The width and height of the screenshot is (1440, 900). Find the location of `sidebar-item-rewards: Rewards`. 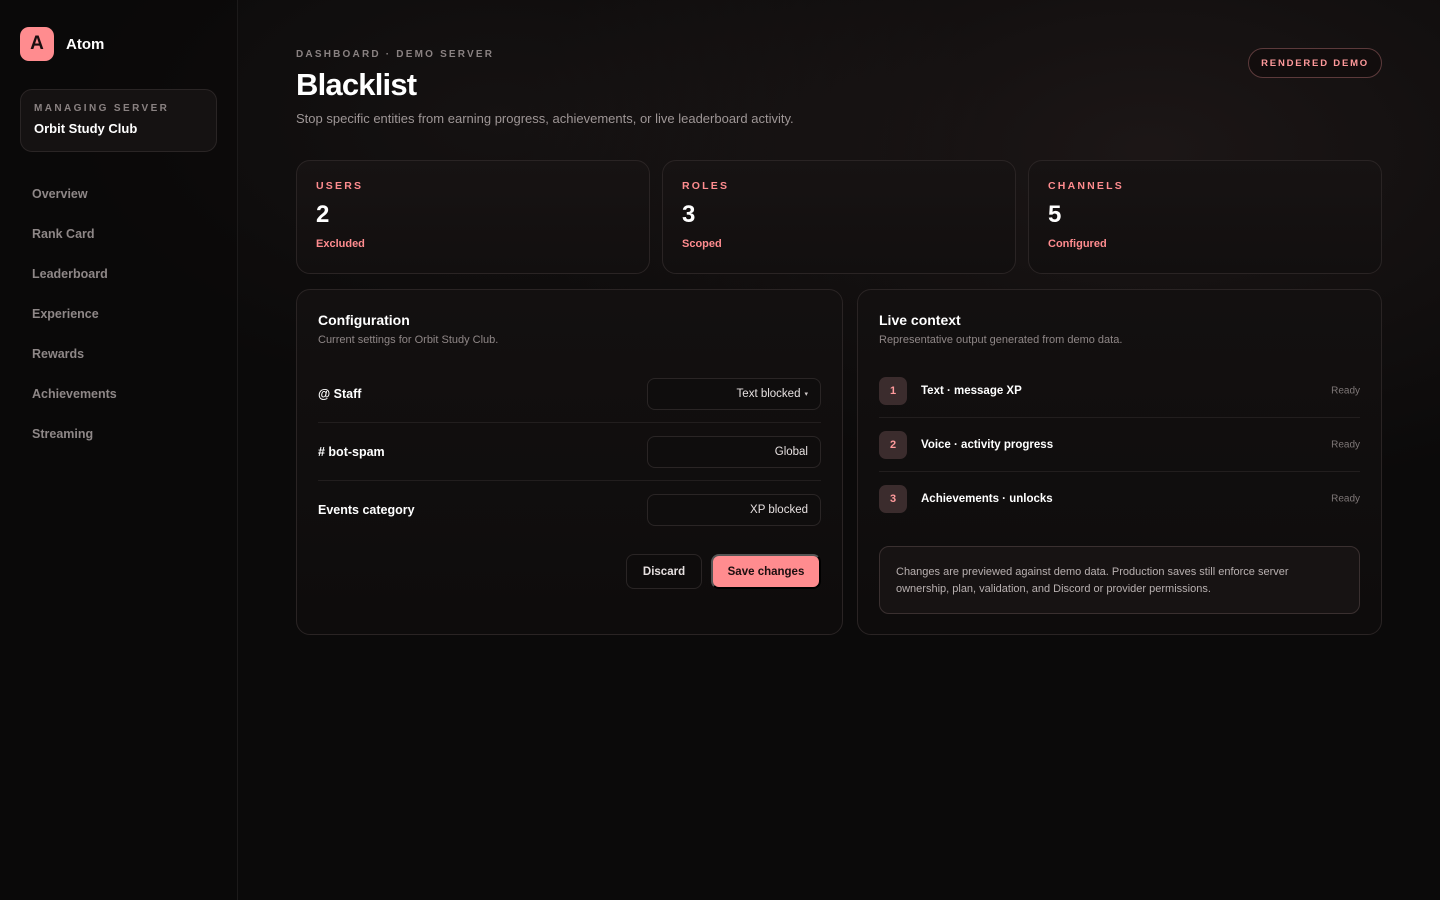

sidebar-item-rewards: Rewards is located at coordinates (74, 366).